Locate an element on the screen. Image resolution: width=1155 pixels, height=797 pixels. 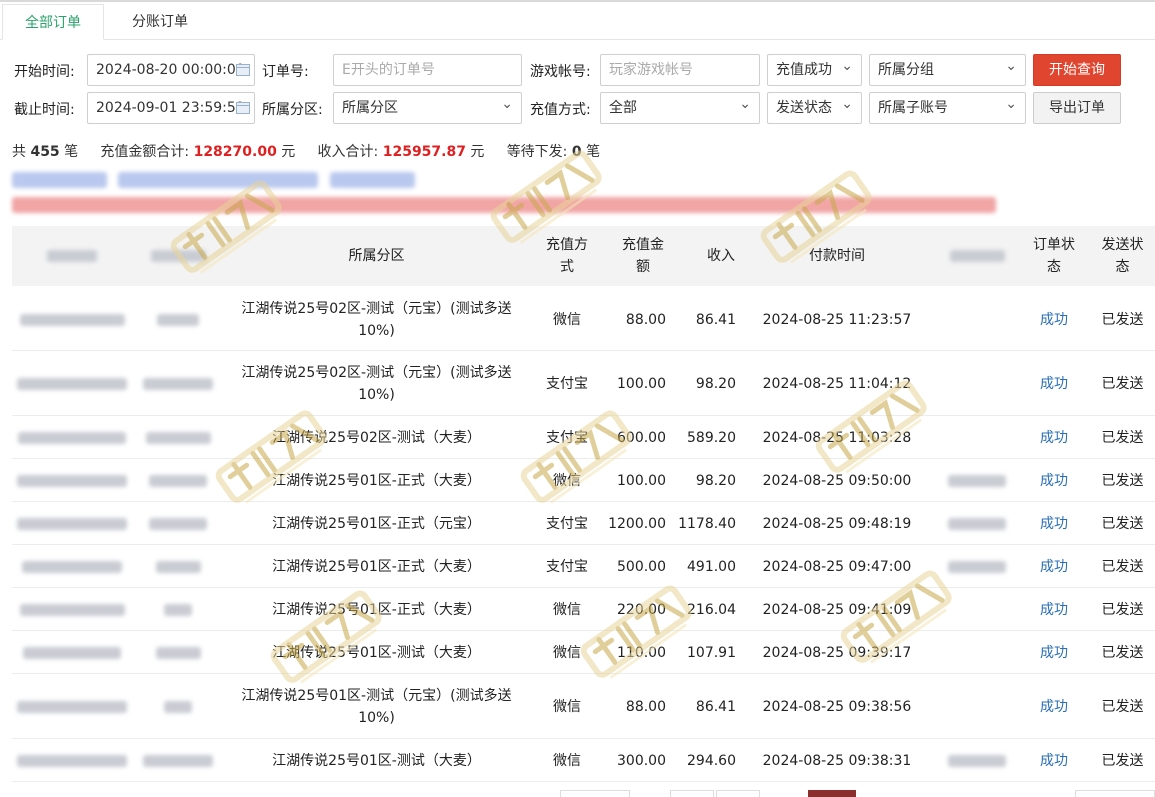
cell-income-wrap: 86.41 is located at coordinates (704, 706).